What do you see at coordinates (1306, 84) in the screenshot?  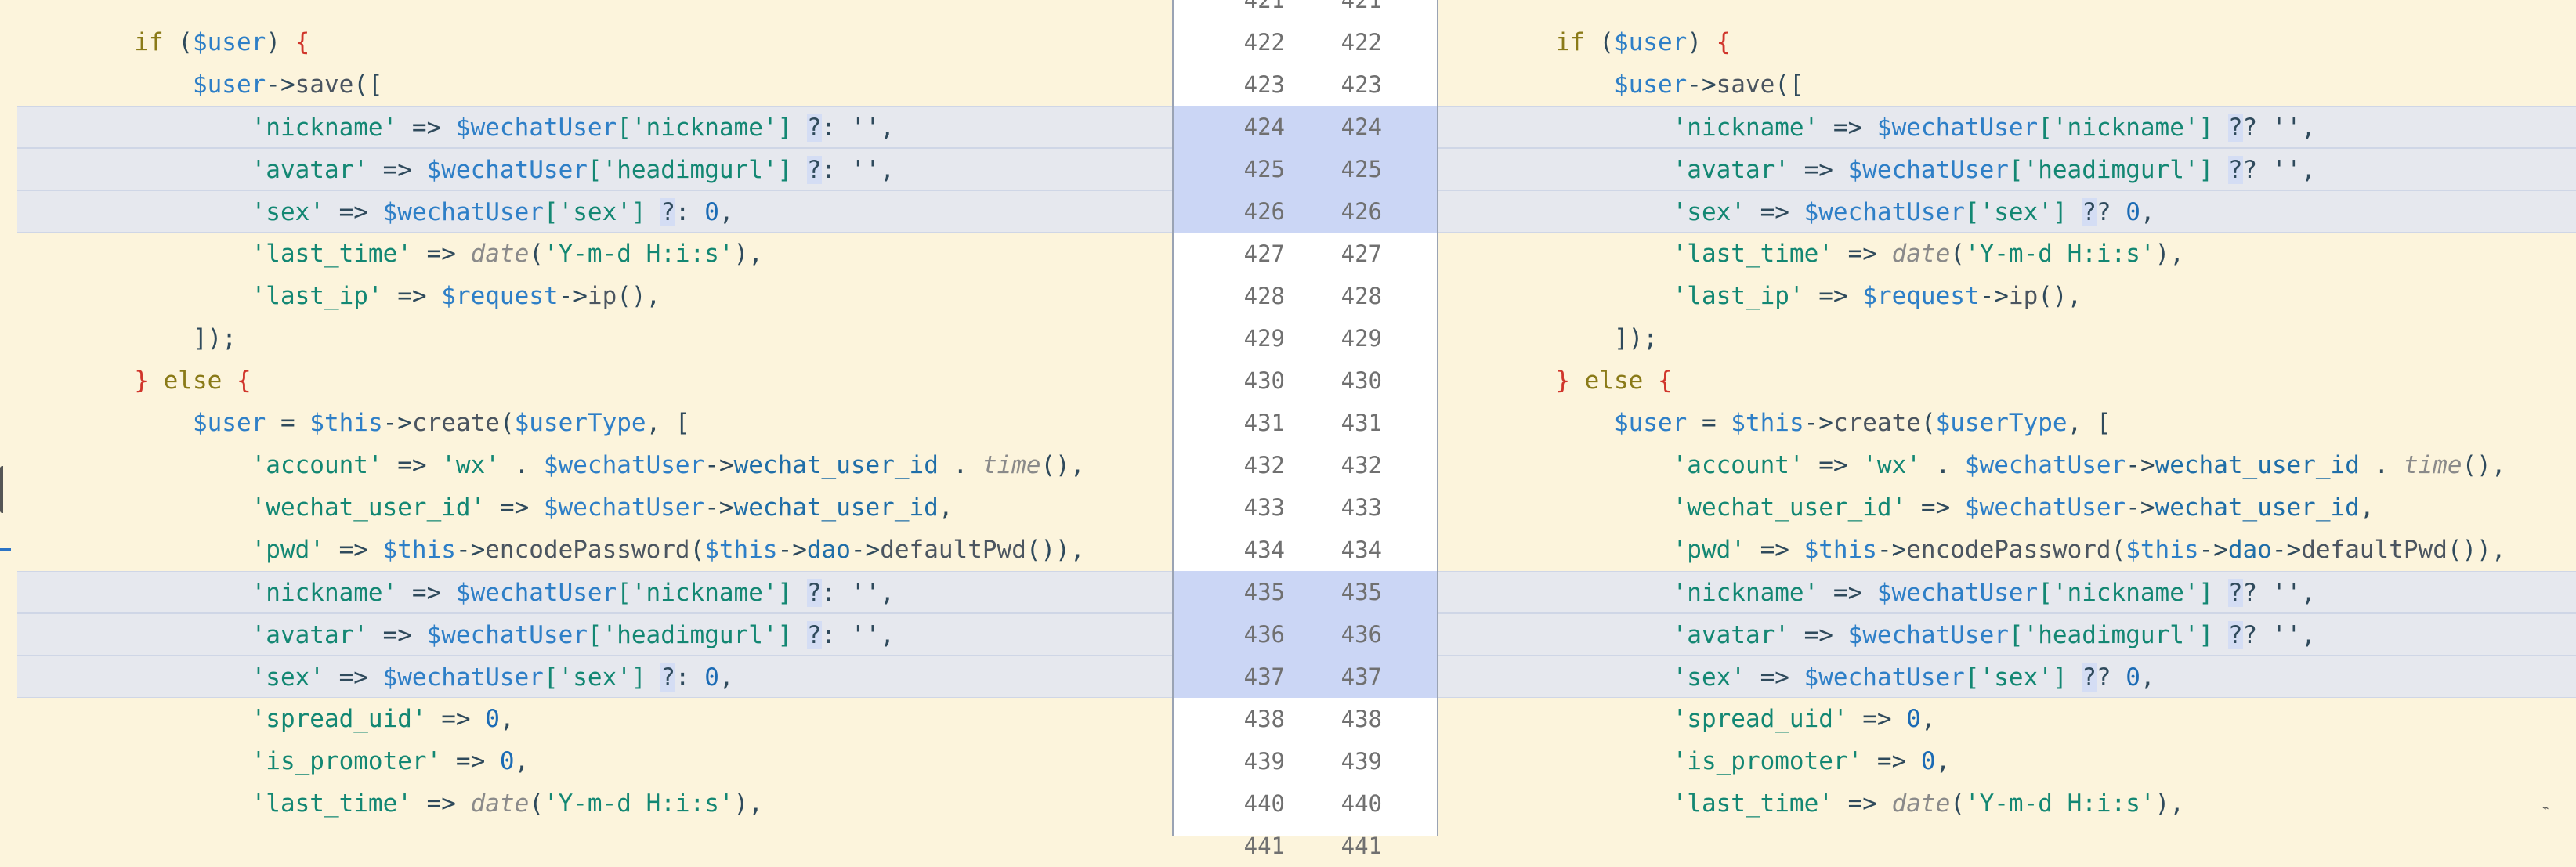 I see `line-number-row: 423 423` at bounding box center [1306, 84].